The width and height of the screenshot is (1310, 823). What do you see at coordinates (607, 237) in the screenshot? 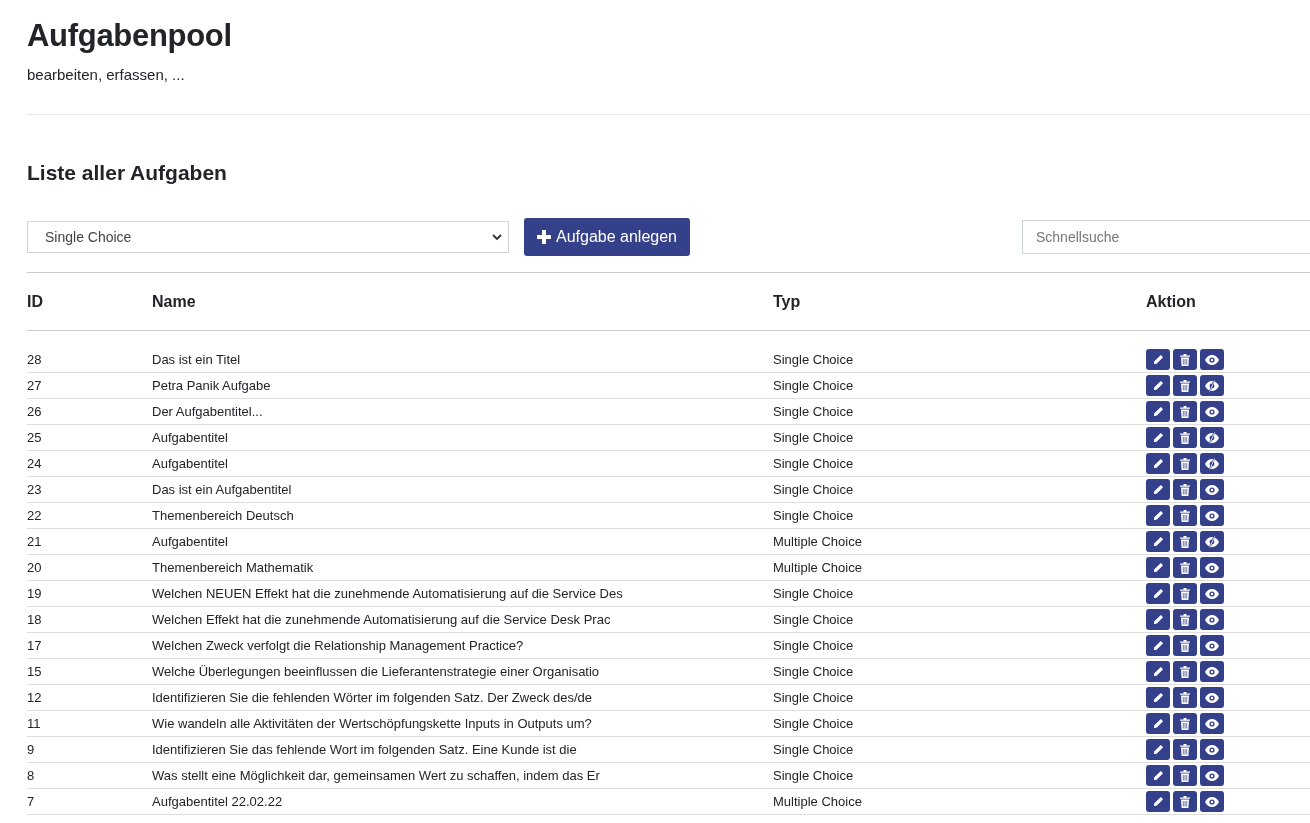
I see `add-task-button: Aufgabe anlegen` at bounding box center [607, 237].